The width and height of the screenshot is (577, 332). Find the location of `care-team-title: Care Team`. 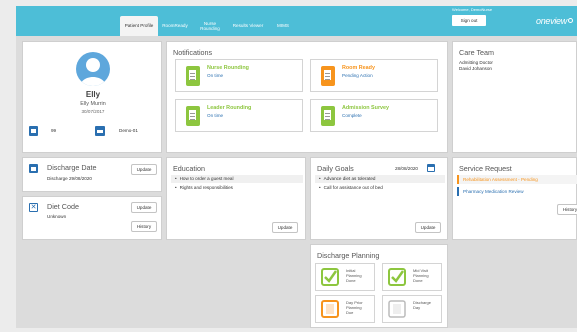

care-team-title: Care Team is located at coordinates (477, 52).